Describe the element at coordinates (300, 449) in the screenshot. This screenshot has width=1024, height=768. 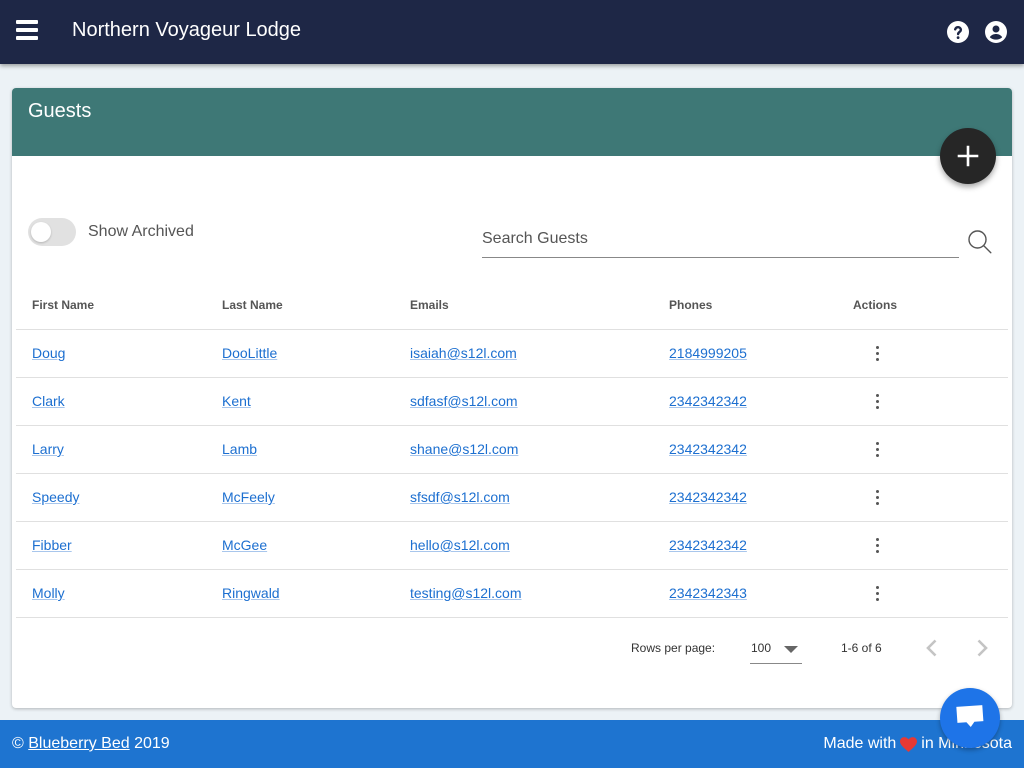
I see `last-name-cell: Lamb` at that location.